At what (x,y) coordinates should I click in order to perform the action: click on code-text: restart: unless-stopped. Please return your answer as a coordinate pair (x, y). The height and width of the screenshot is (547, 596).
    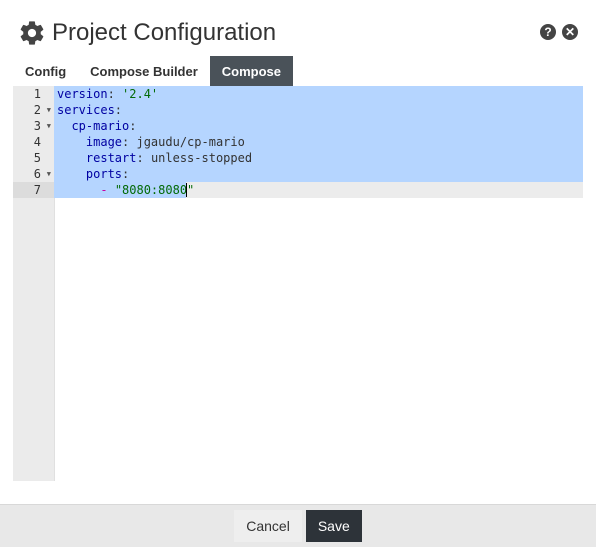
    Looking at the image, I should click on (169, 158).